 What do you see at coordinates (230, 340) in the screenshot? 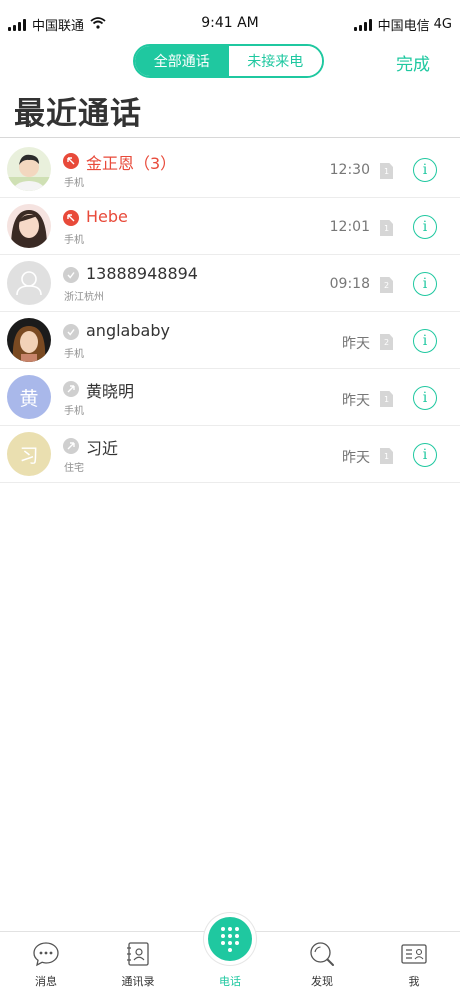
I see `call-row: anglababy 手机 昨天 2 i` at bounding box center [230, 340].